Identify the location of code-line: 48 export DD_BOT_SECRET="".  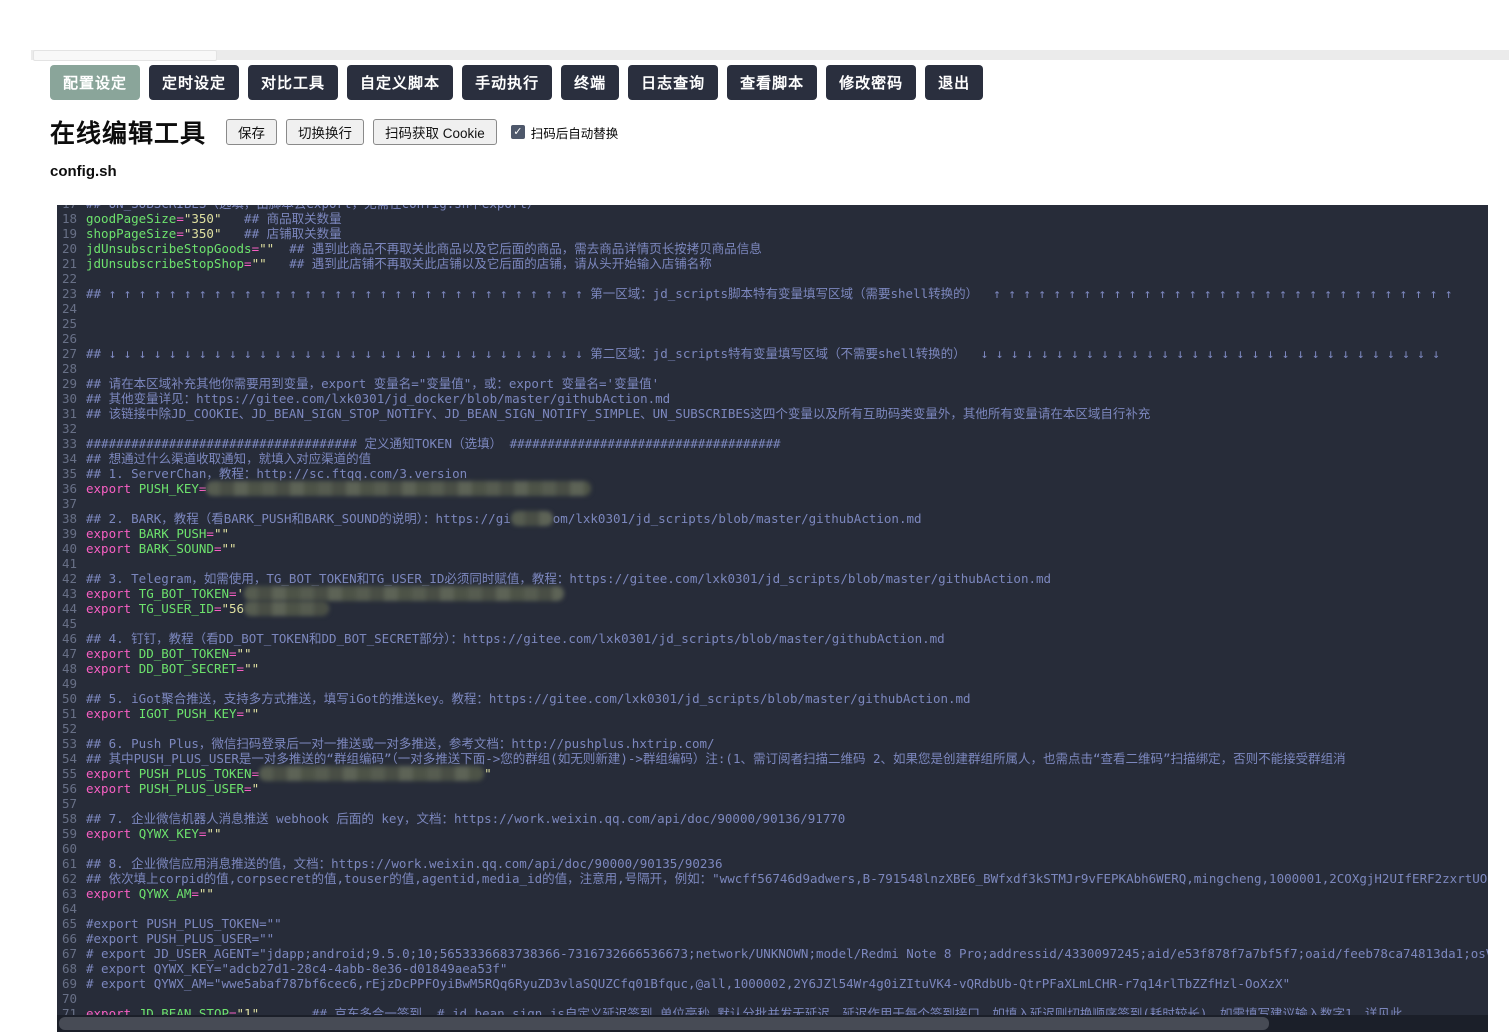
(772, 668).